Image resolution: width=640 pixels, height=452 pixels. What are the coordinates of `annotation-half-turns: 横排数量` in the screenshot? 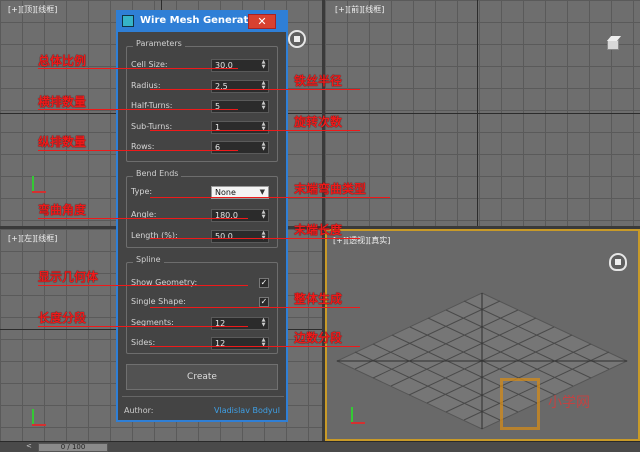 It's located at (62, 102).